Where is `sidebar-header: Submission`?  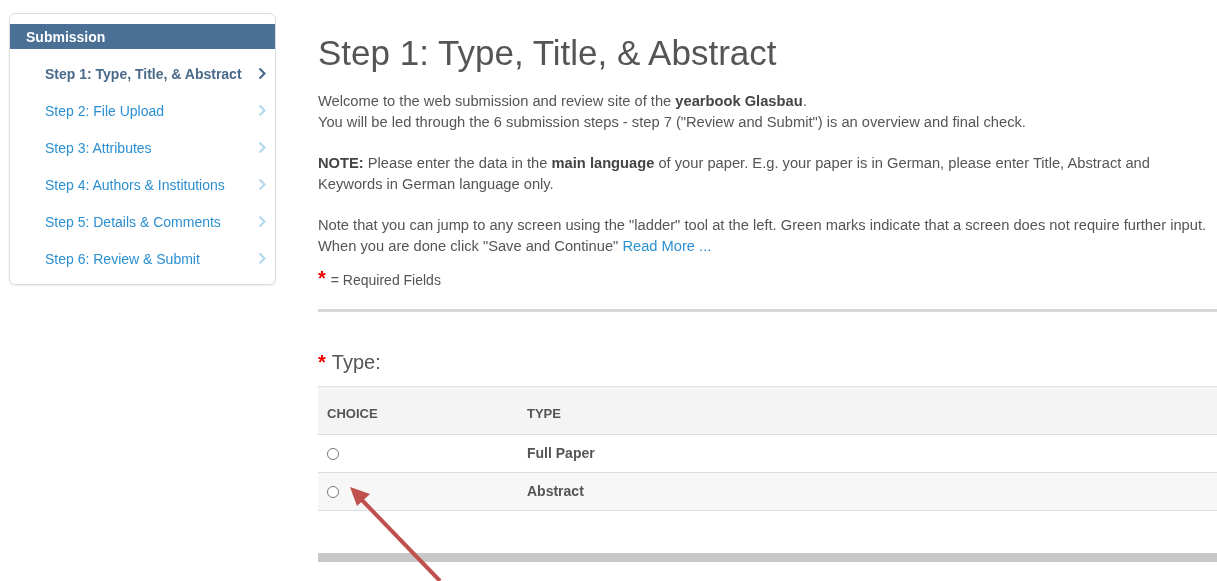 sidebar-header: Submission is located at coordinates (142, 36).